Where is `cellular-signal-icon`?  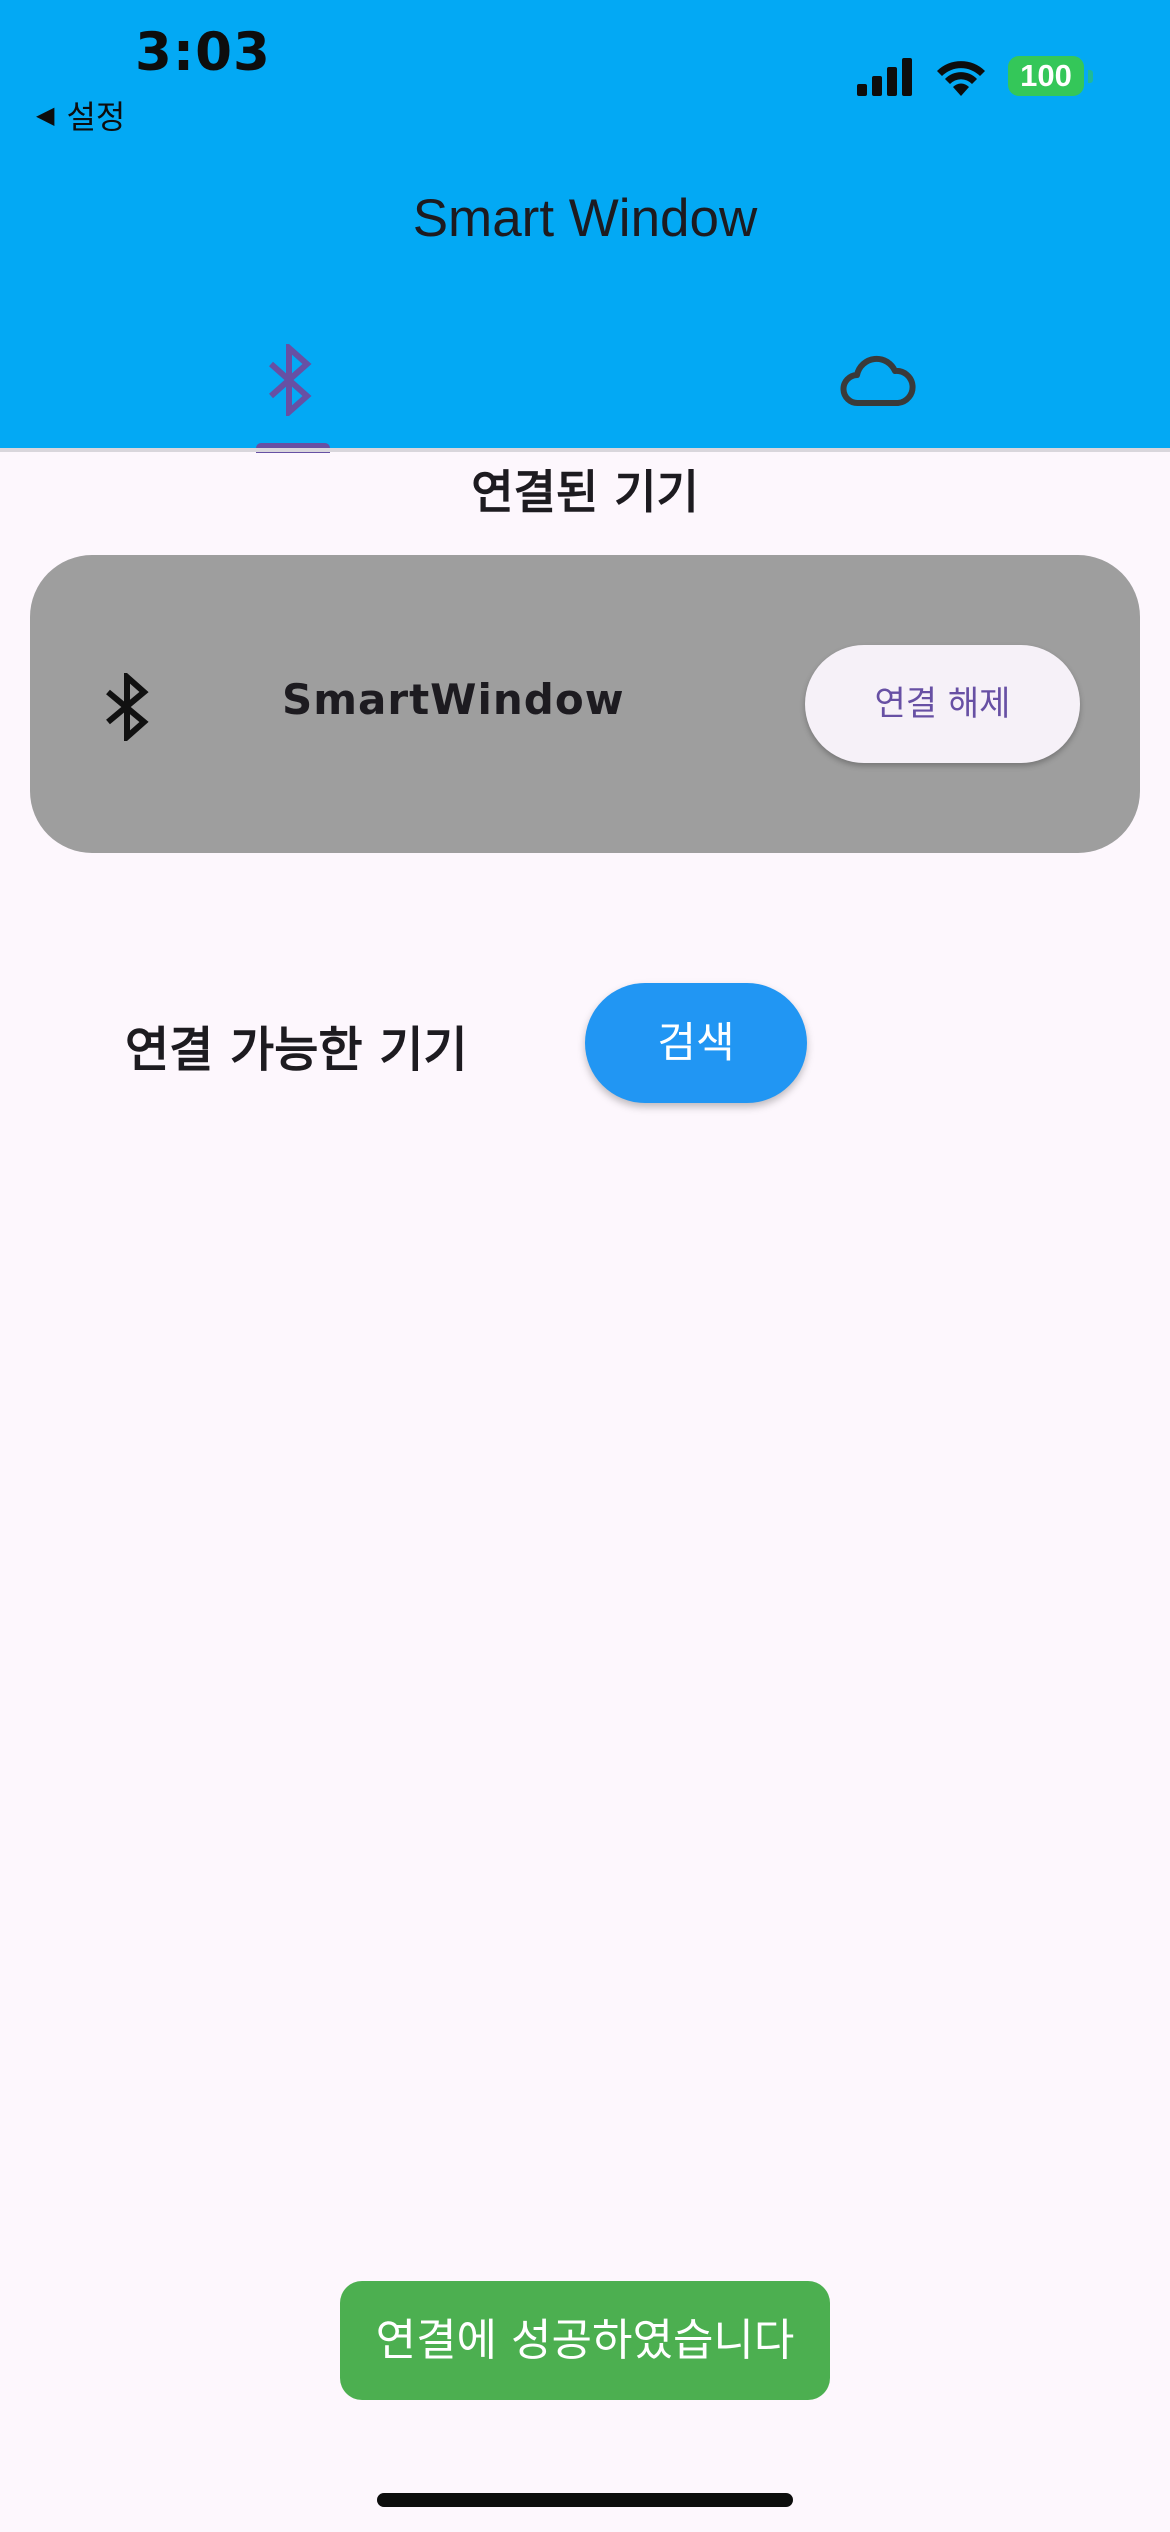
cellular-signal-icon is located at coordinates (884, 77).